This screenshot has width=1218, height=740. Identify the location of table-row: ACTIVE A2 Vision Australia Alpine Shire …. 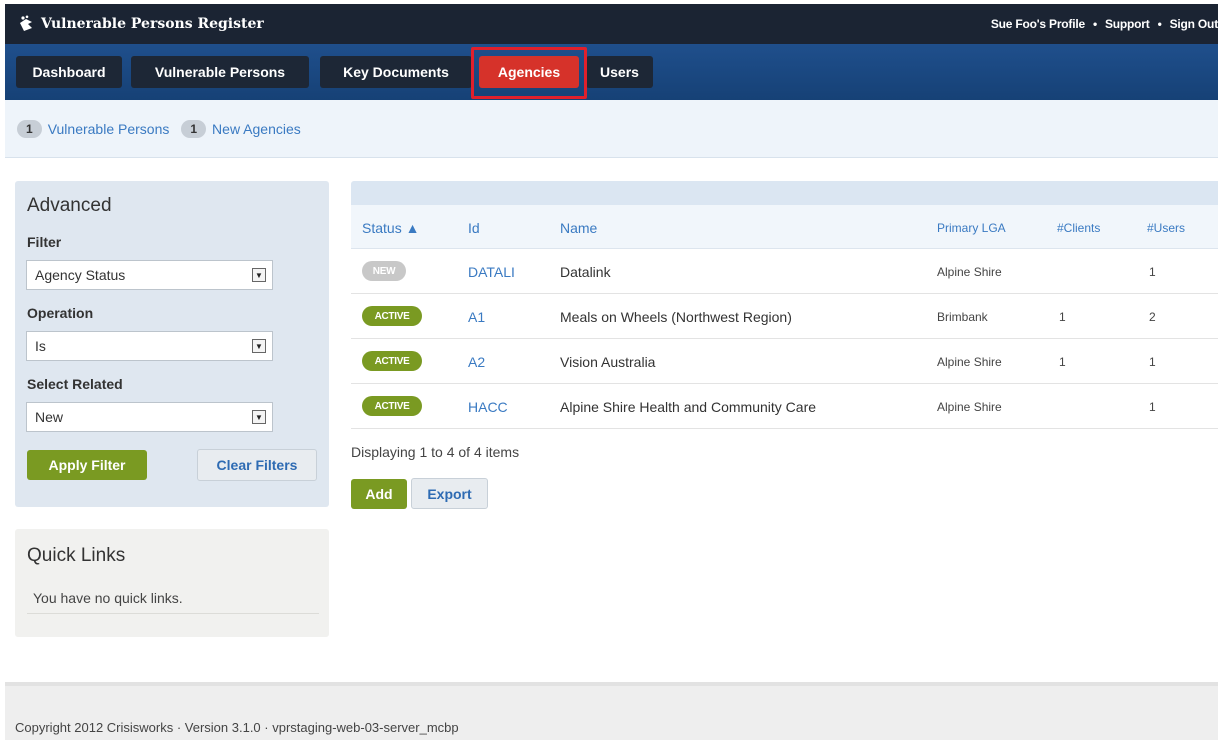
(784, 361).